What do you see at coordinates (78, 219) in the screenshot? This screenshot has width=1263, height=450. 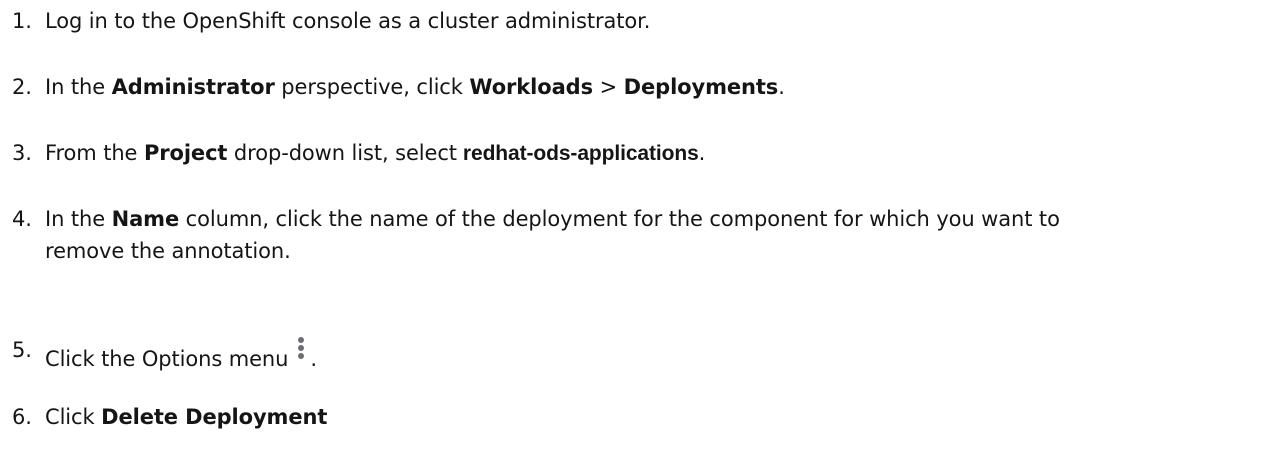 I see `step-4-text-a: In the` at bounding box center [78, 219].